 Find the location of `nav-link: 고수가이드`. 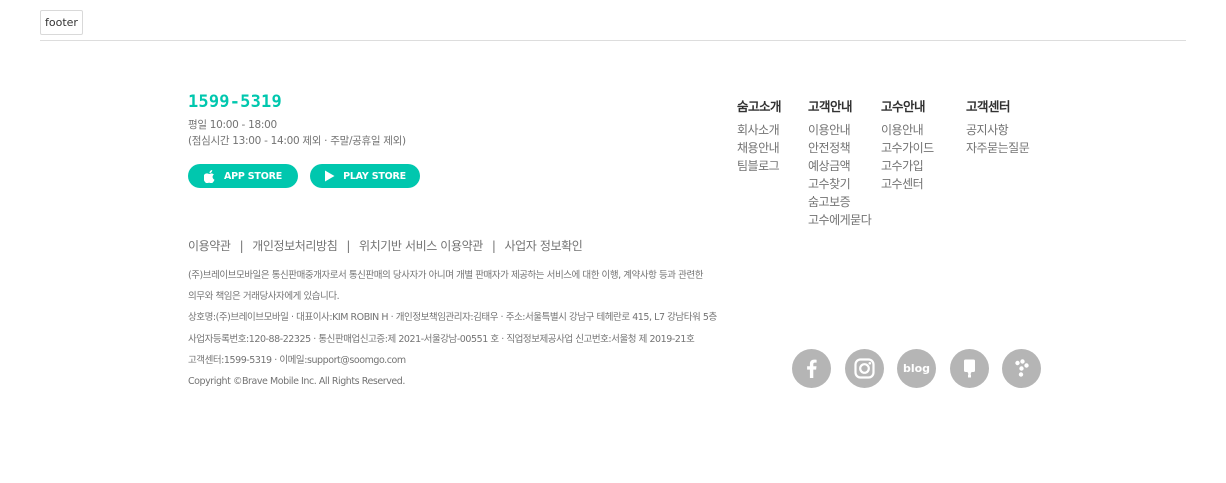

nav-link: 고수가이드 is located at coordinates (907, 148).